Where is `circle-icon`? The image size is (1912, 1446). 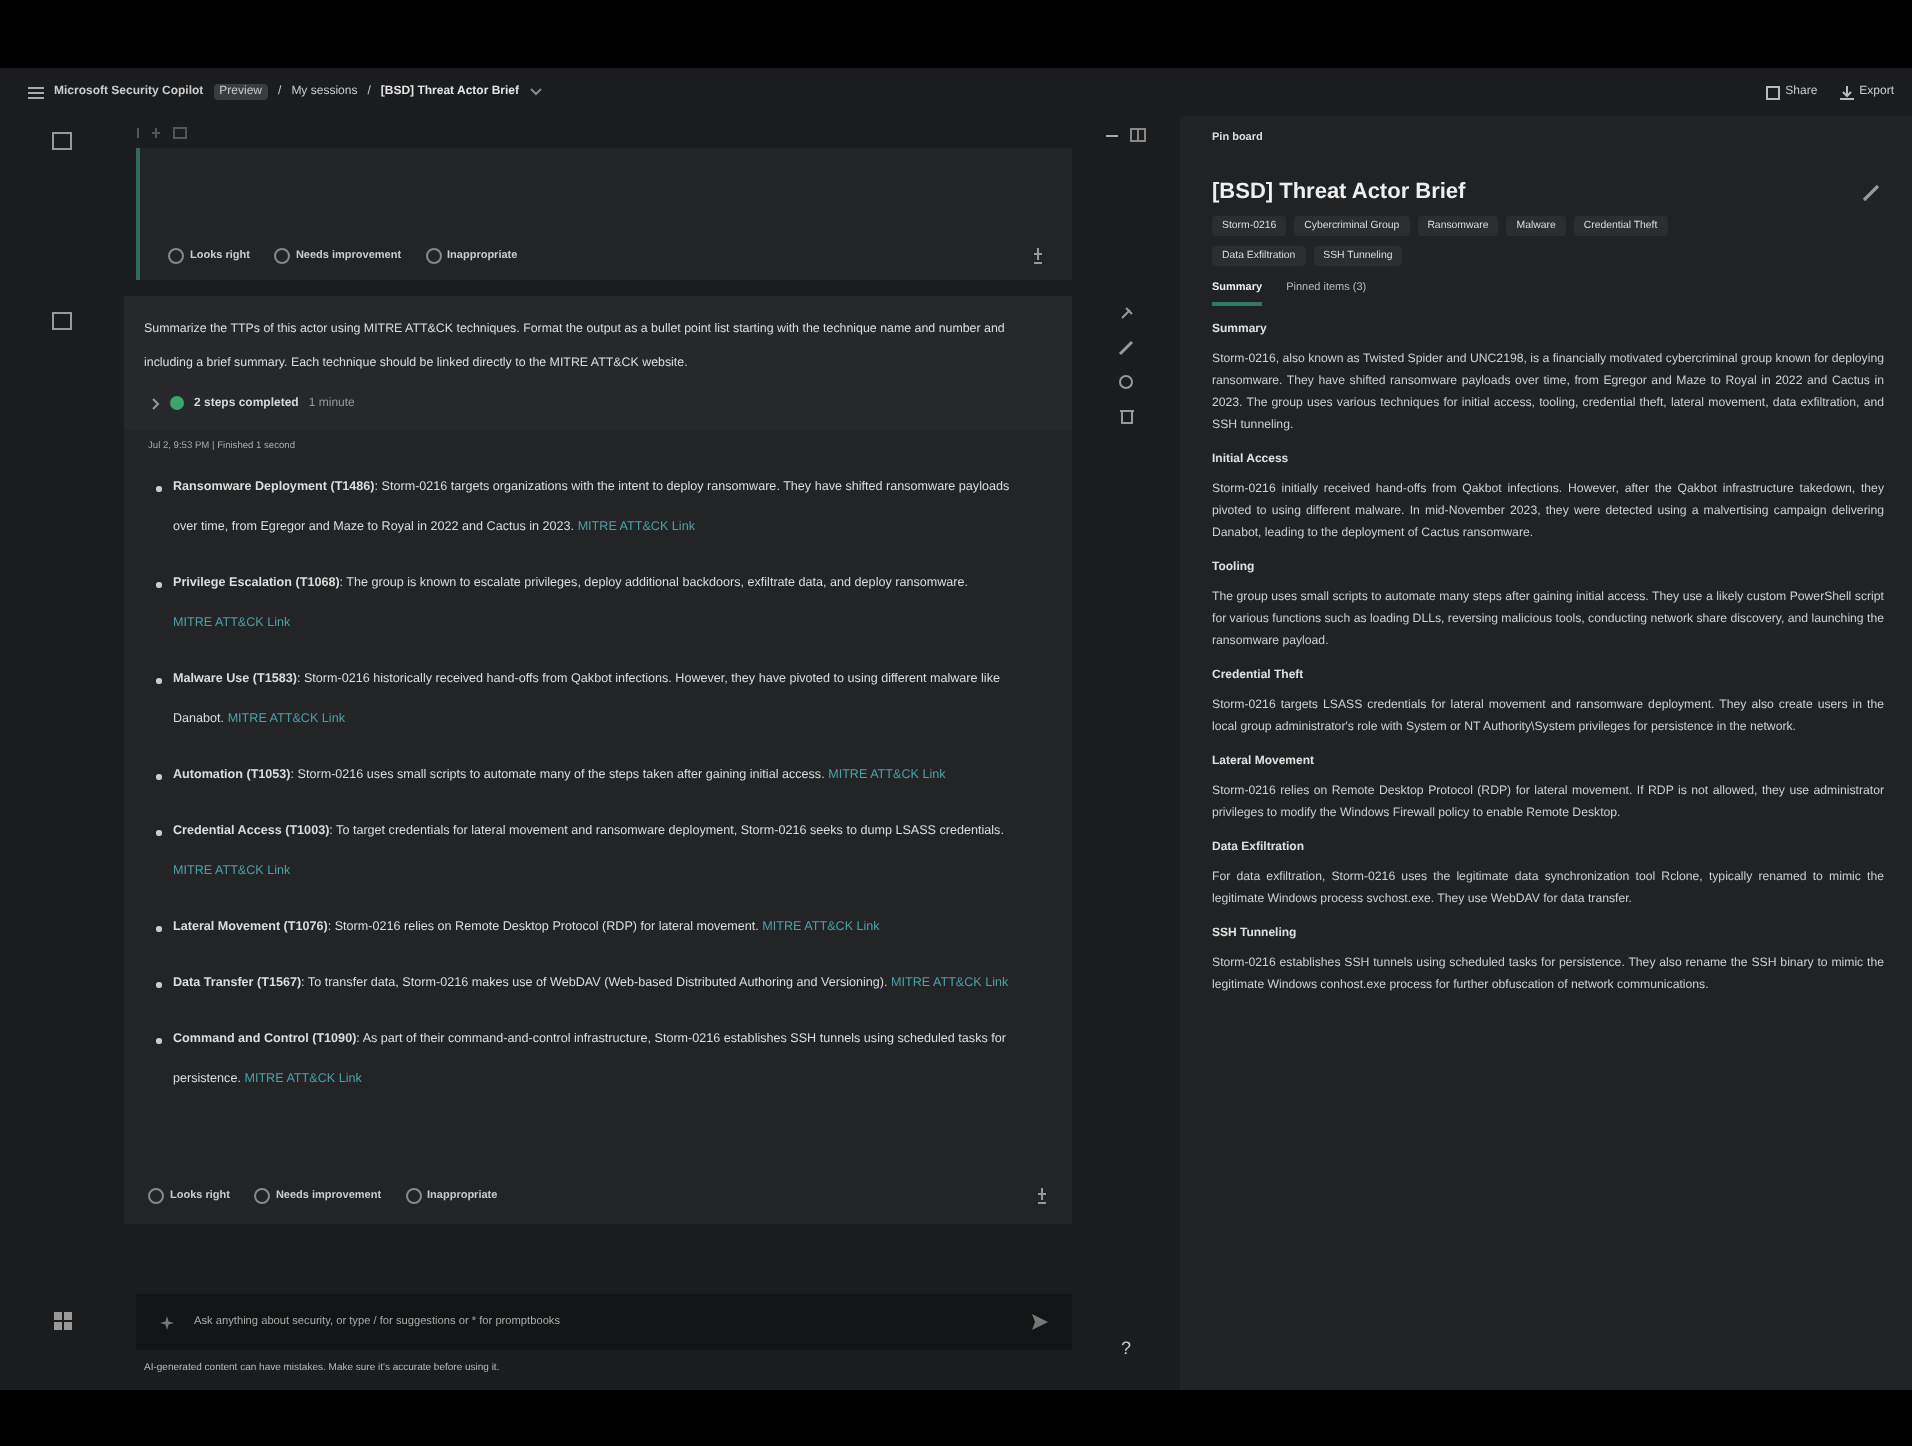
circle-icon is located at coordinates (1126, 382).